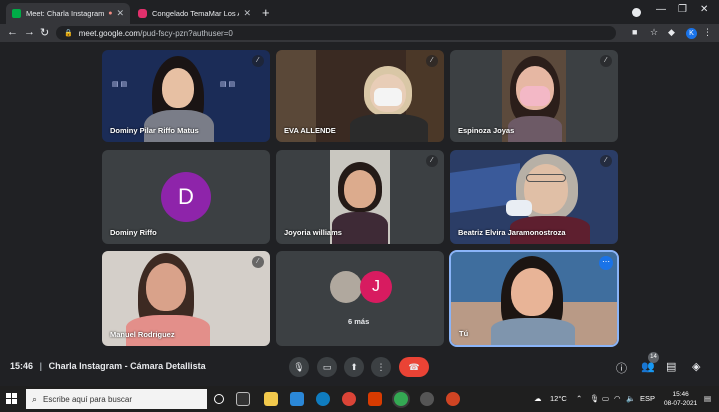 This screenshot has width=719, height=412. I want to click on taskbar-clock: 15:46 08-07-2021, so click(680, 399).